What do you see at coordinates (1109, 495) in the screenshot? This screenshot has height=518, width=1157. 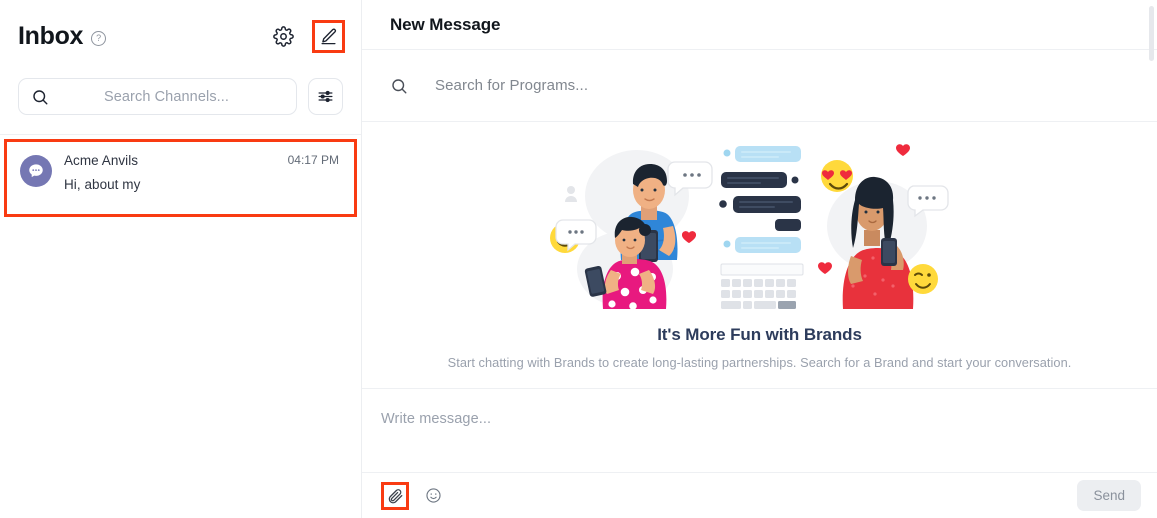 I see `send-button: Send` at bounding box center [1109, 495].